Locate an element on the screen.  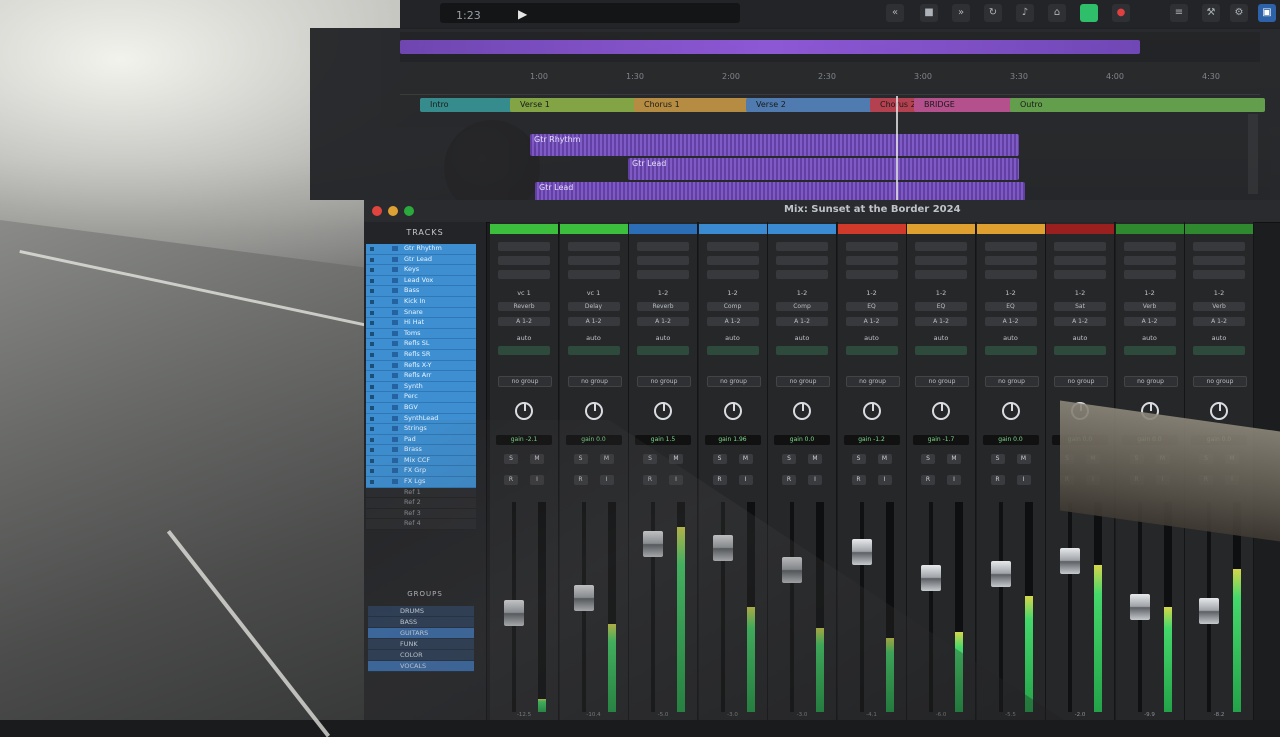
click-button: ♪ is located at coordinates (1025, 13).